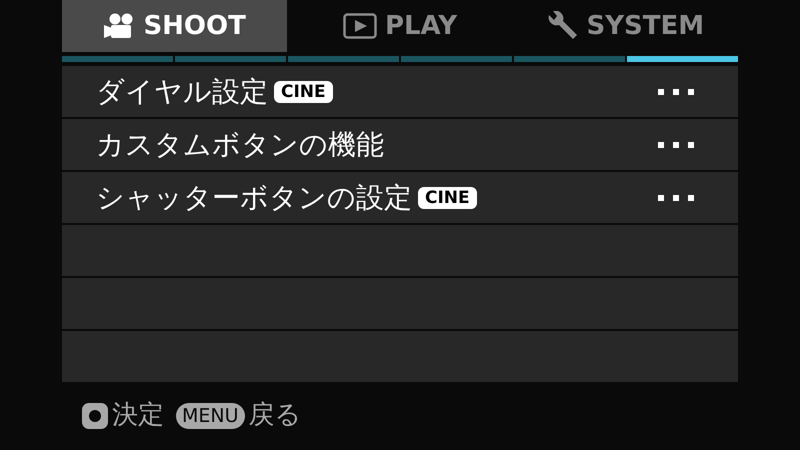  What do you see at coordinates (562, 26) in the screenshot?
I see `wrench-icon` at bounding box center [562, 26].